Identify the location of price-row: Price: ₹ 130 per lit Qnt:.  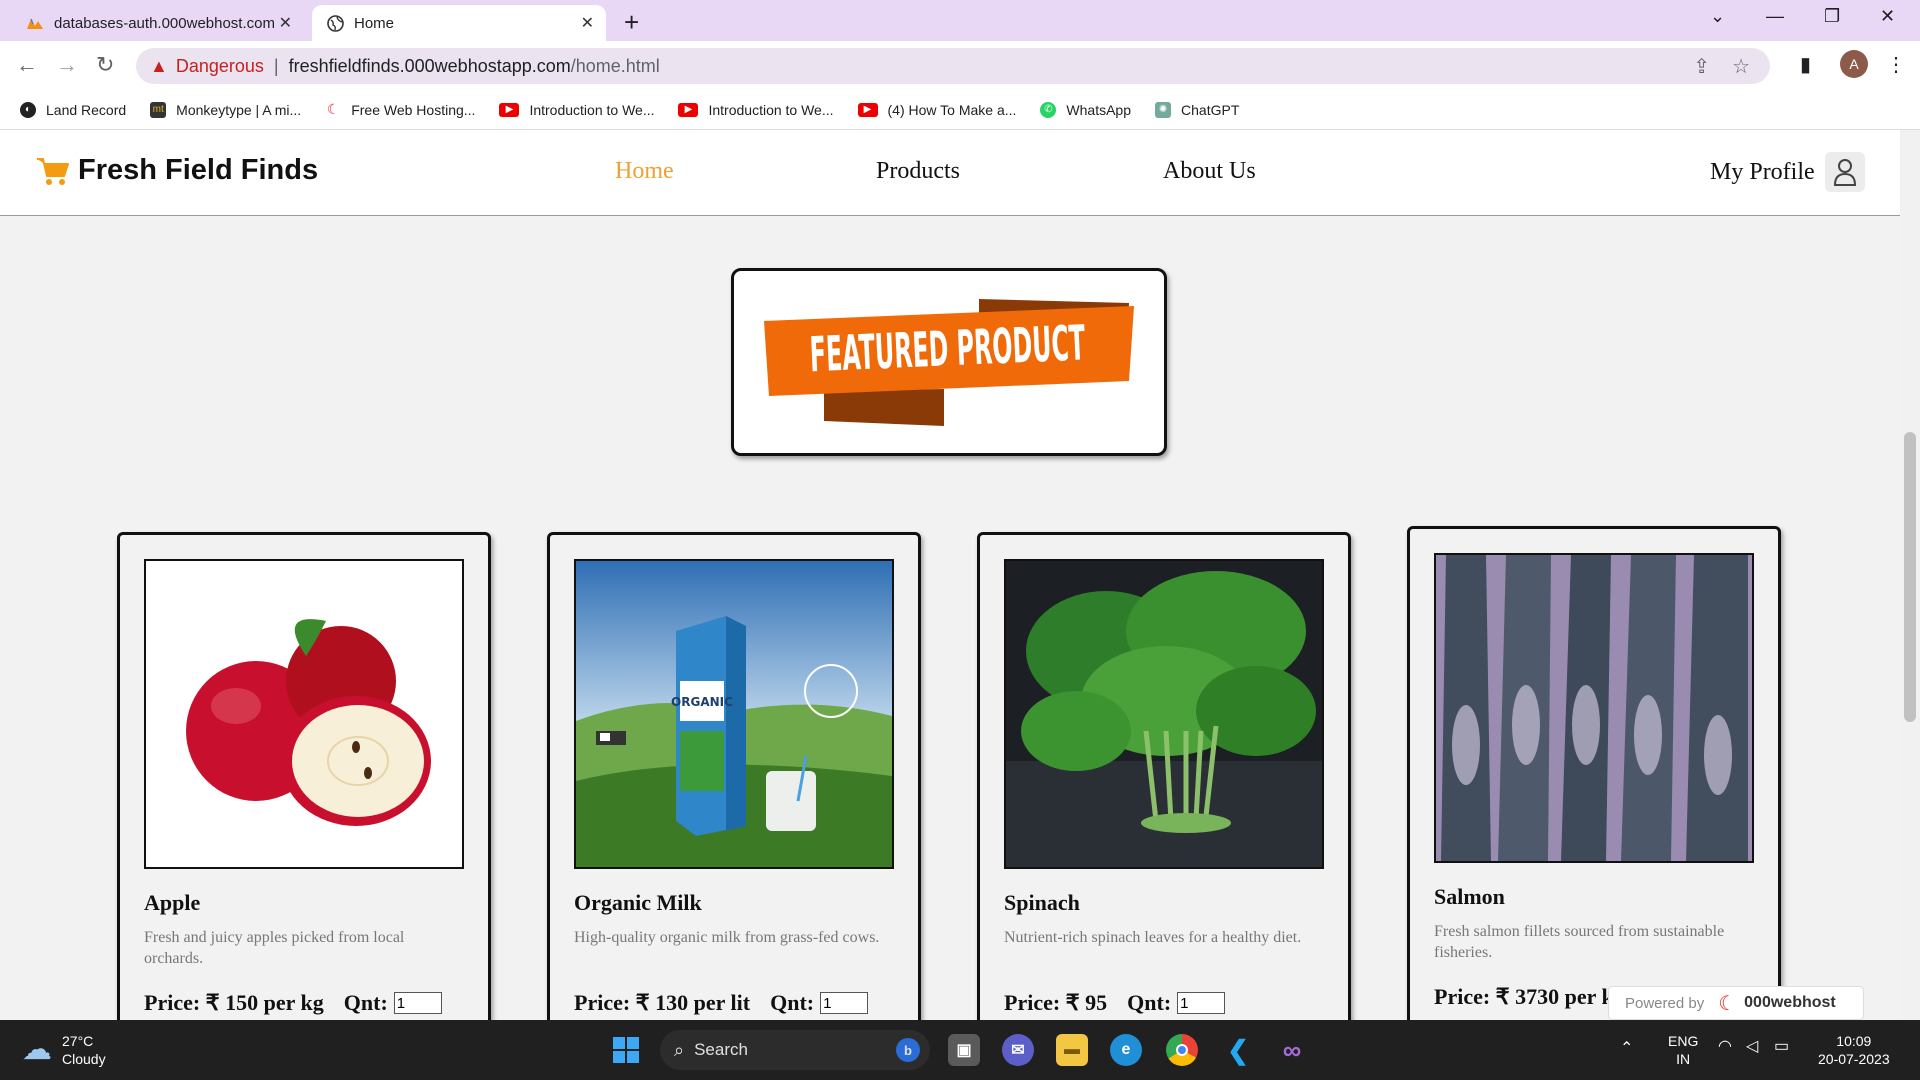
(721, 1003).